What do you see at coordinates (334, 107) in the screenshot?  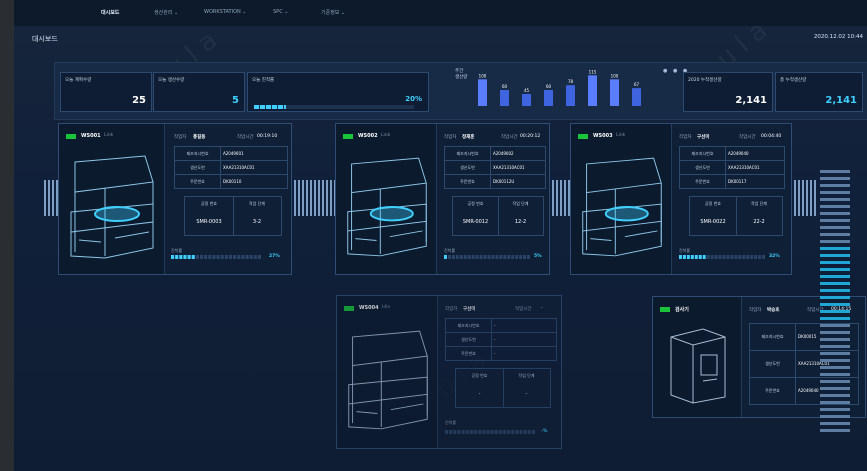 I see `achievement-progress-bar` at bounding box center [334, 107].